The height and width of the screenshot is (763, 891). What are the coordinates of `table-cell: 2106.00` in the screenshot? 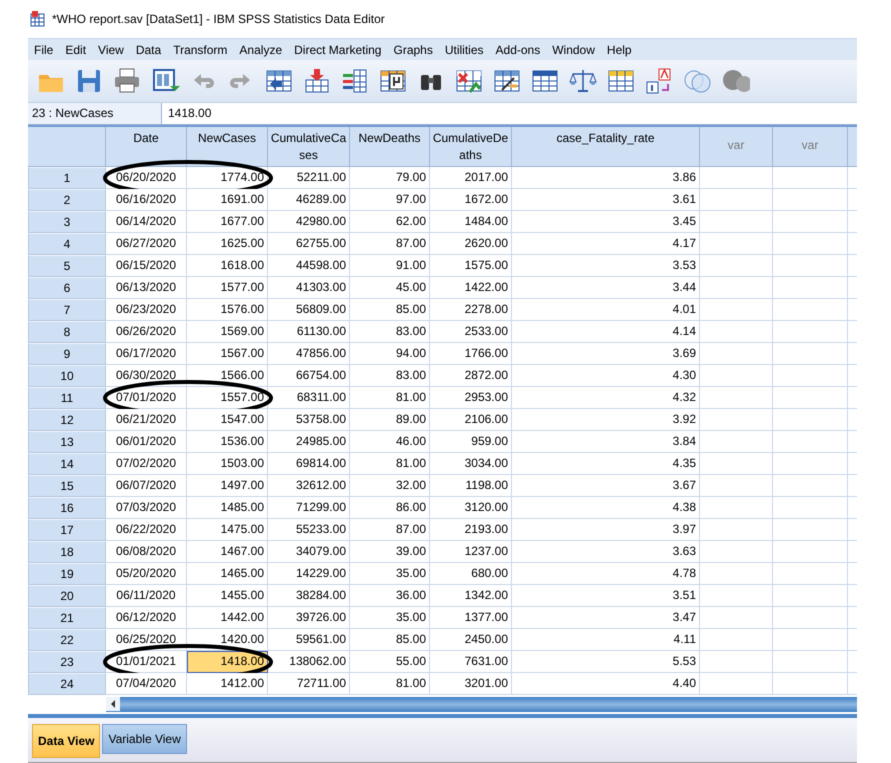 It's located at (471, 419).